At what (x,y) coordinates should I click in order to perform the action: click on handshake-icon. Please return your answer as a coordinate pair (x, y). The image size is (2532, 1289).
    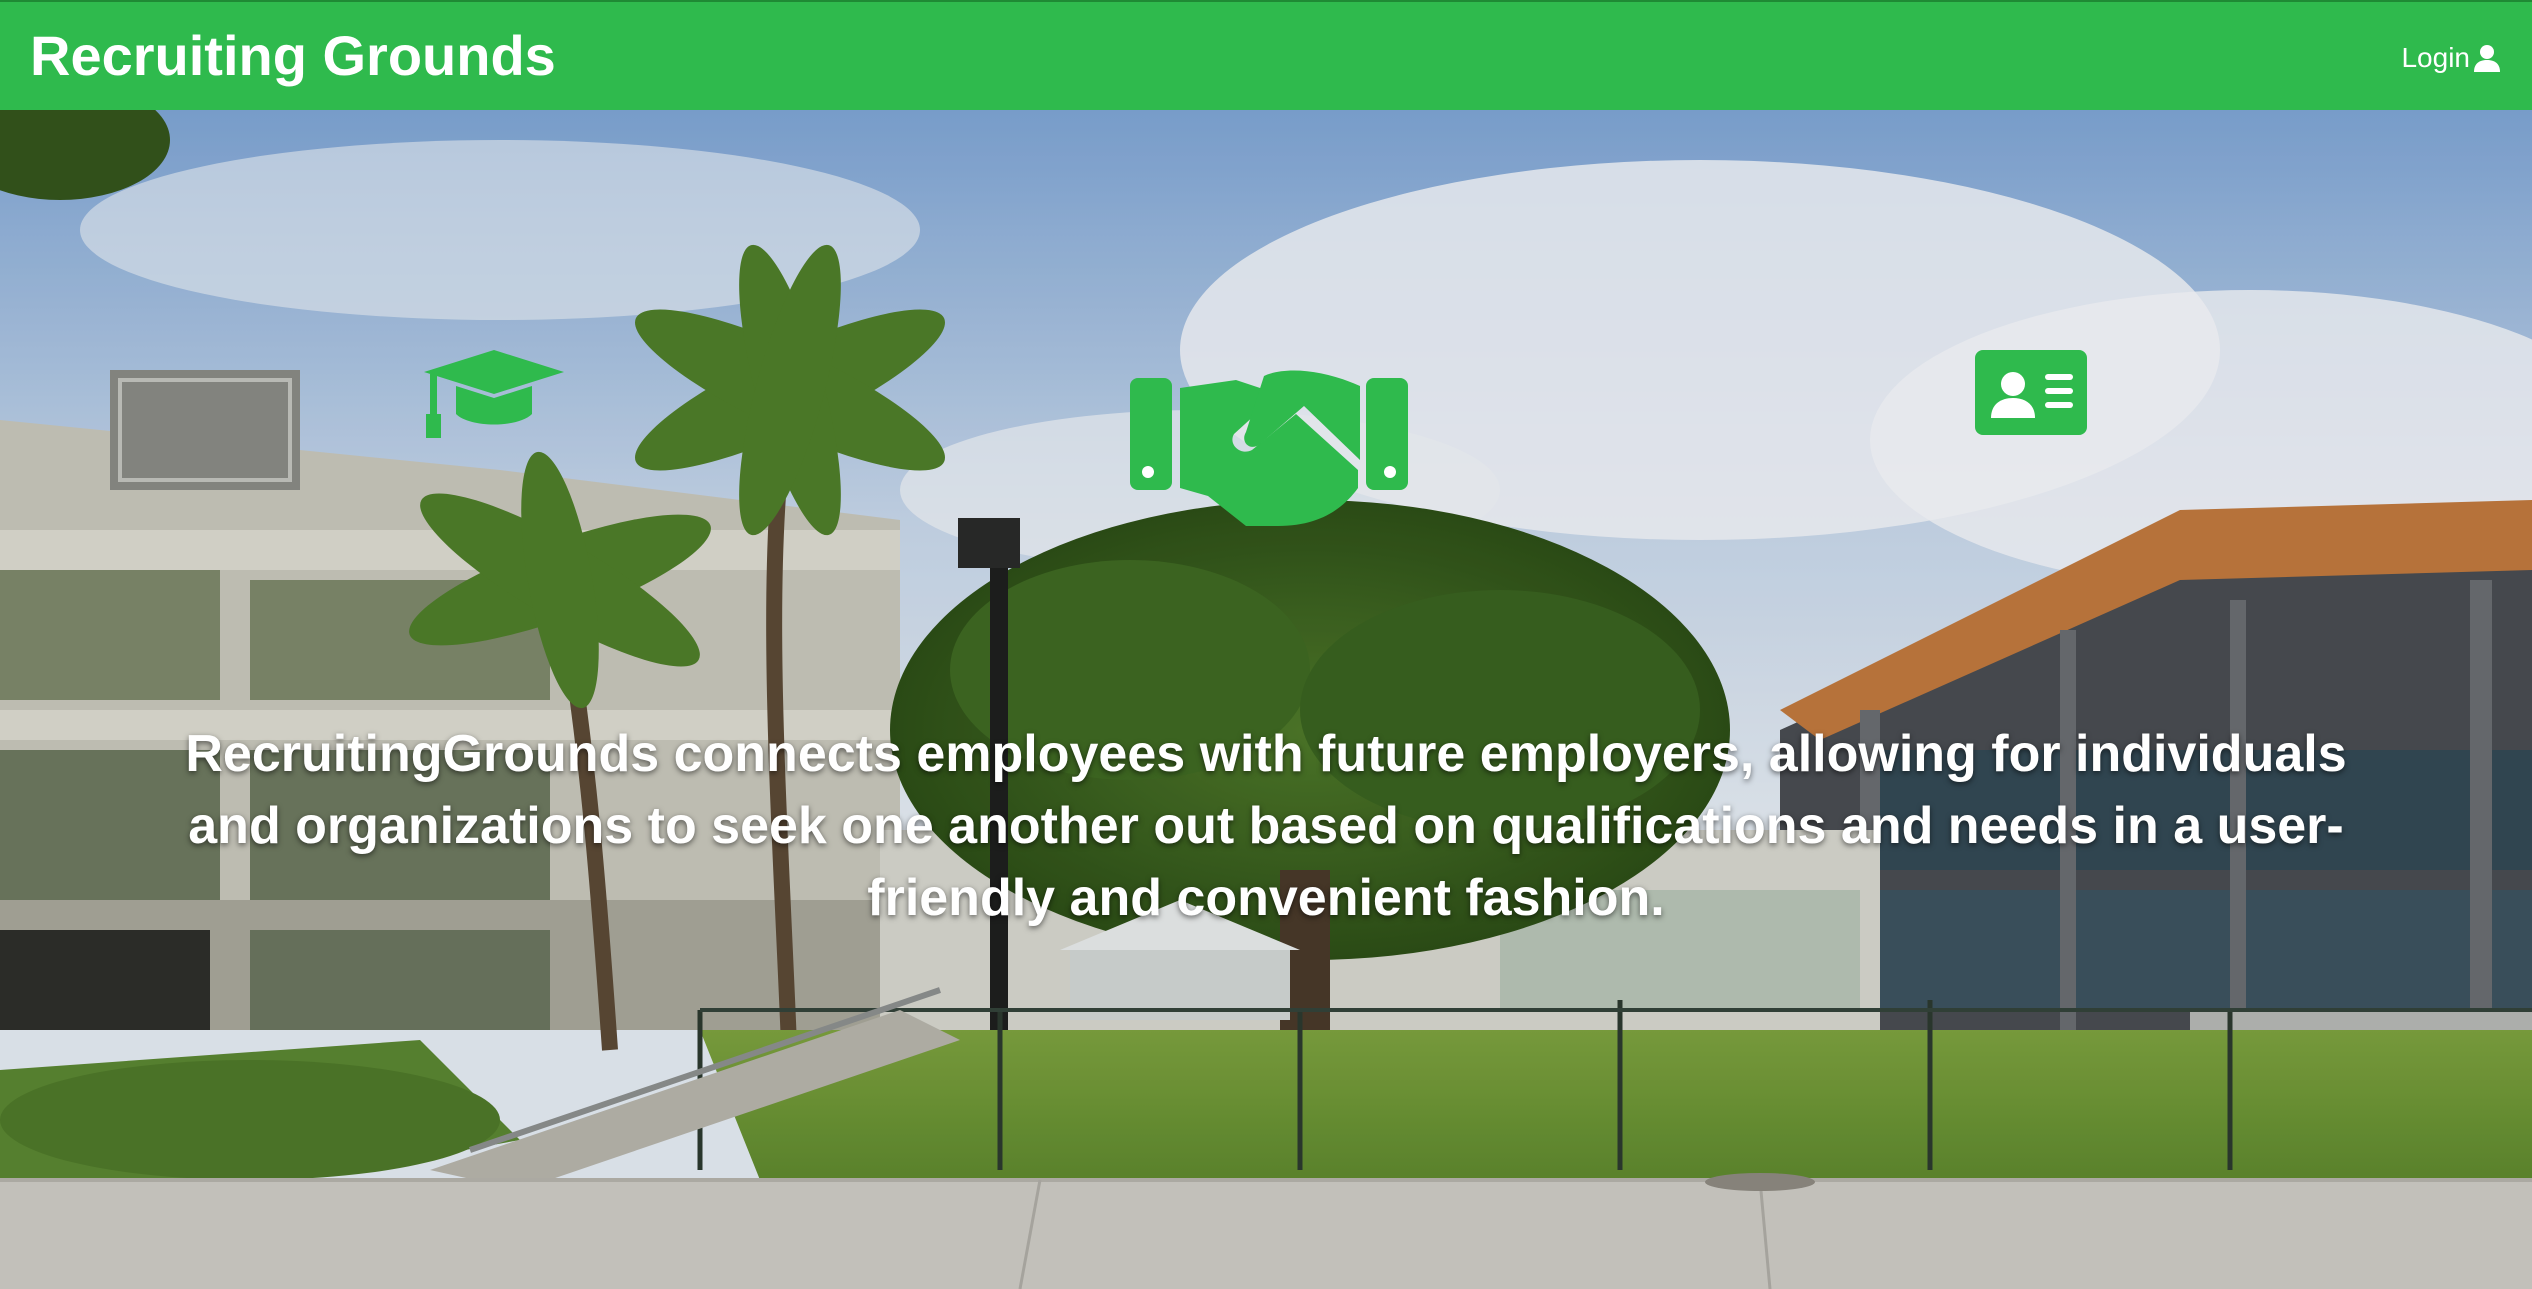
    Looking at the image, I should click on (1269, 448).